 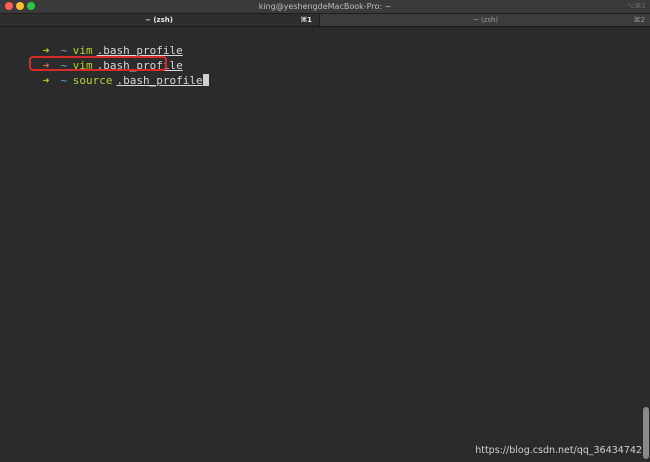 What do you see at coordinates (639, 20) in the screenshot?
I see `tab-2-shortcut: ⌘2` at bounding box center [639, 20].